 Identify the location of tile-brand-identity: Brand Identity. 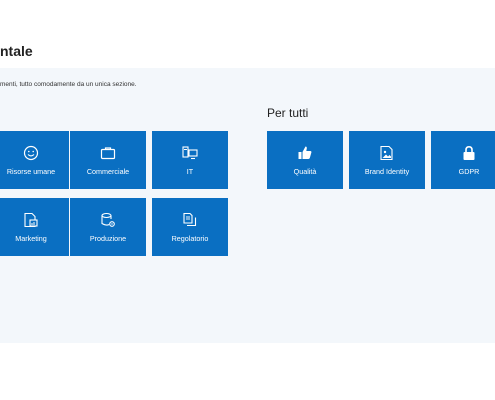
(387, 160).